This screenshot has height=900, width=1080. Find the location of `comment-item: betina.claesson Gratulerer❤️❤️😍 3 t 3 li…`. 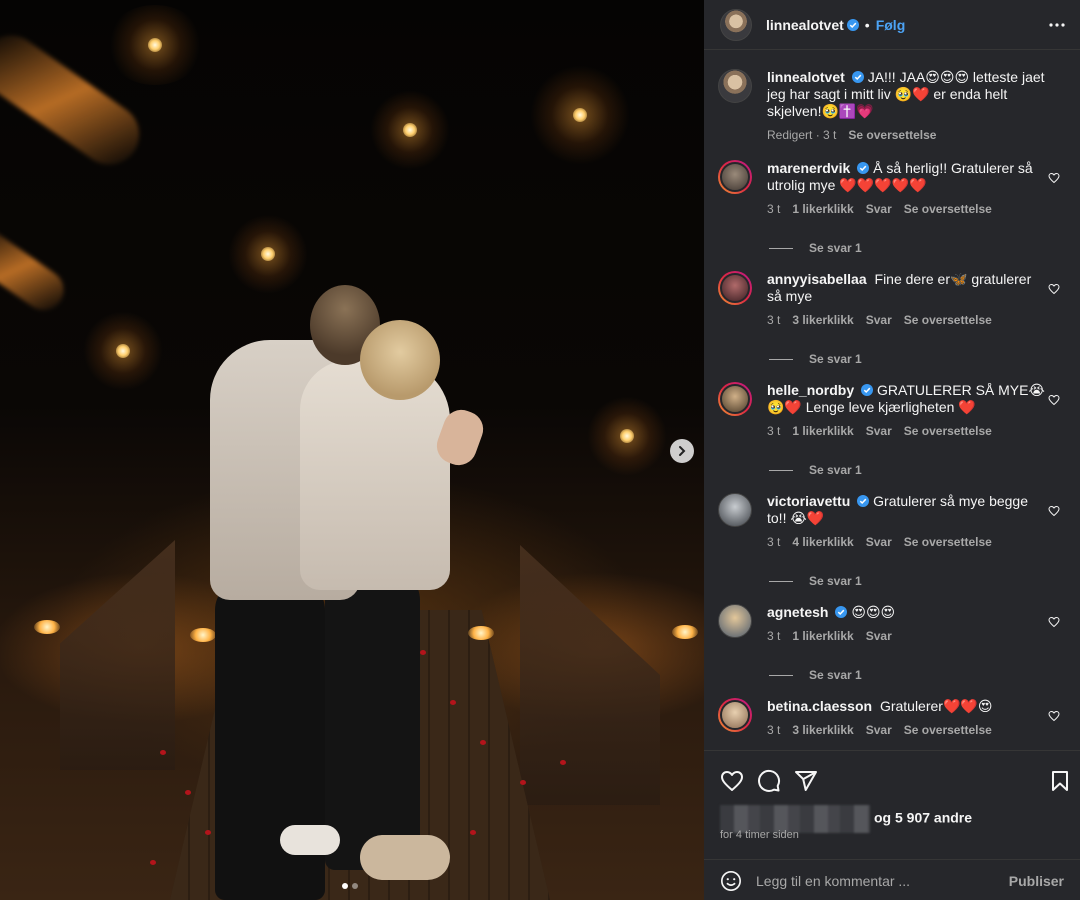

comment-item: betina.claesson Gratulerer❤️❤️😍 3 t 3 li… is located at coordinates (893, 718).